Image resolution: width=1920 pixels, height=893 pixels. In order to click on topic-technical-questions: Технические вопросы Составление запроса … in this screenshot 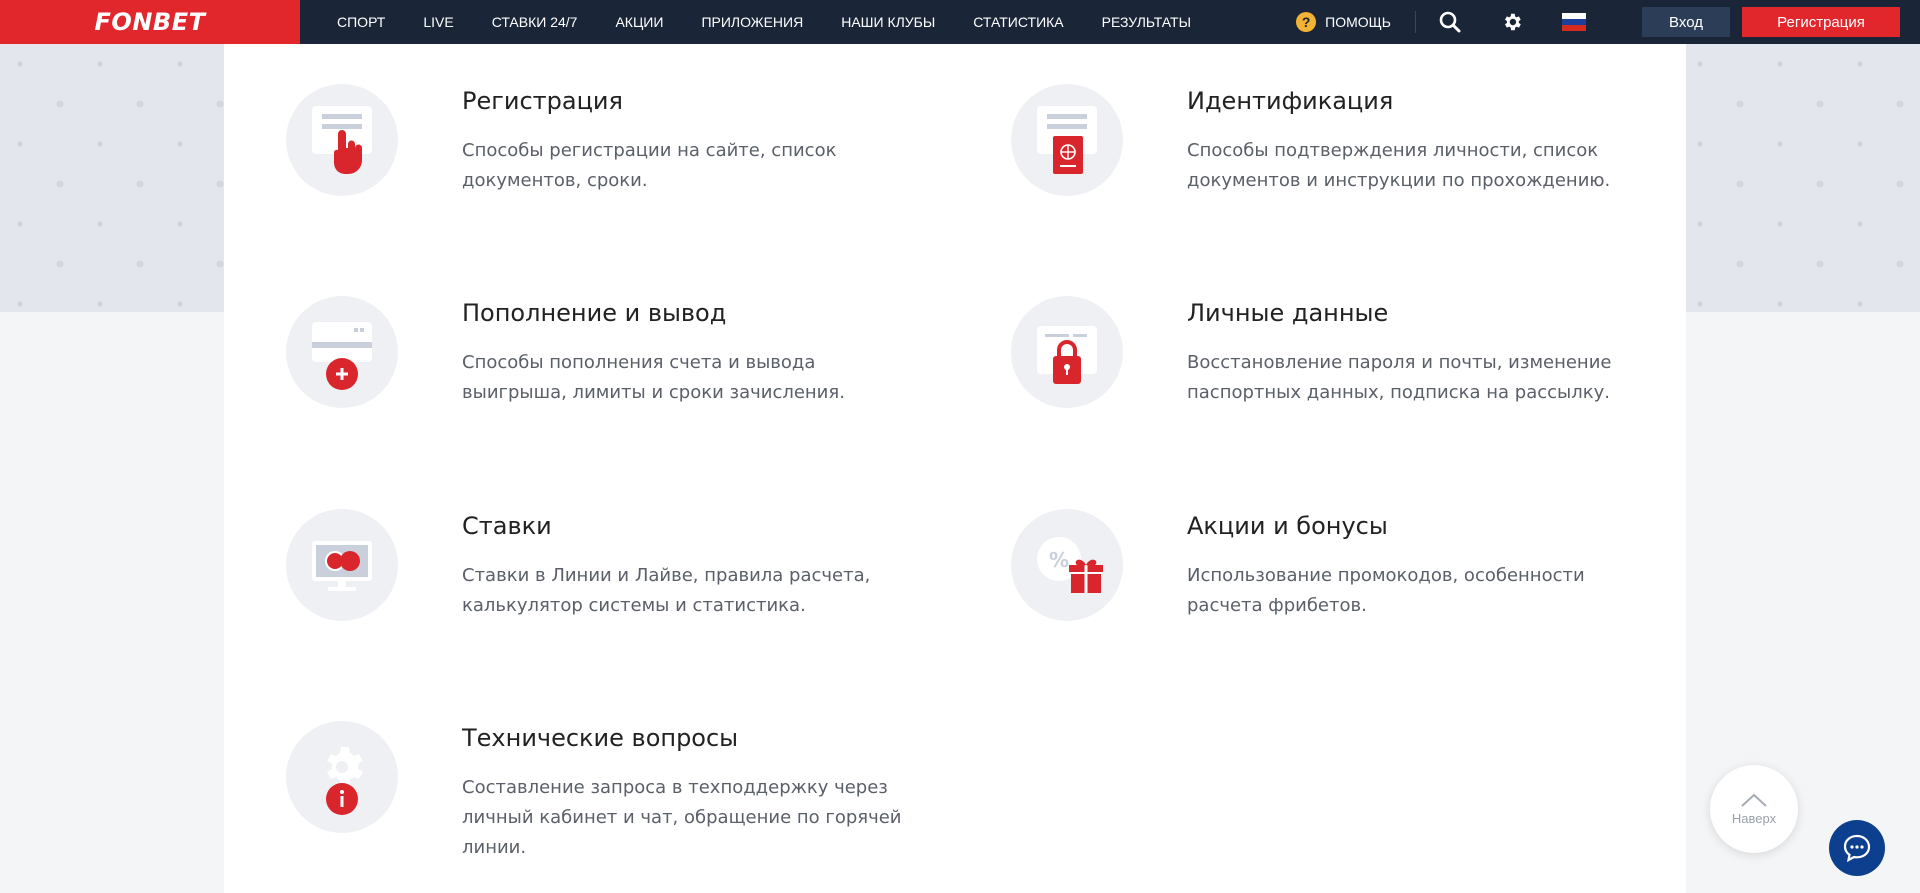, I will do `click(563, 771)`.